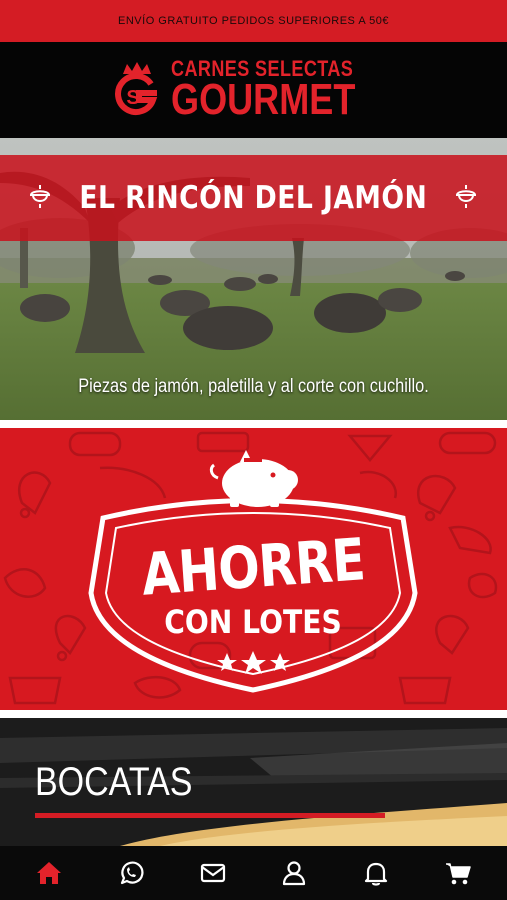 The image size is (507, 900). I want to click on mail-icon, so click(212, 873).